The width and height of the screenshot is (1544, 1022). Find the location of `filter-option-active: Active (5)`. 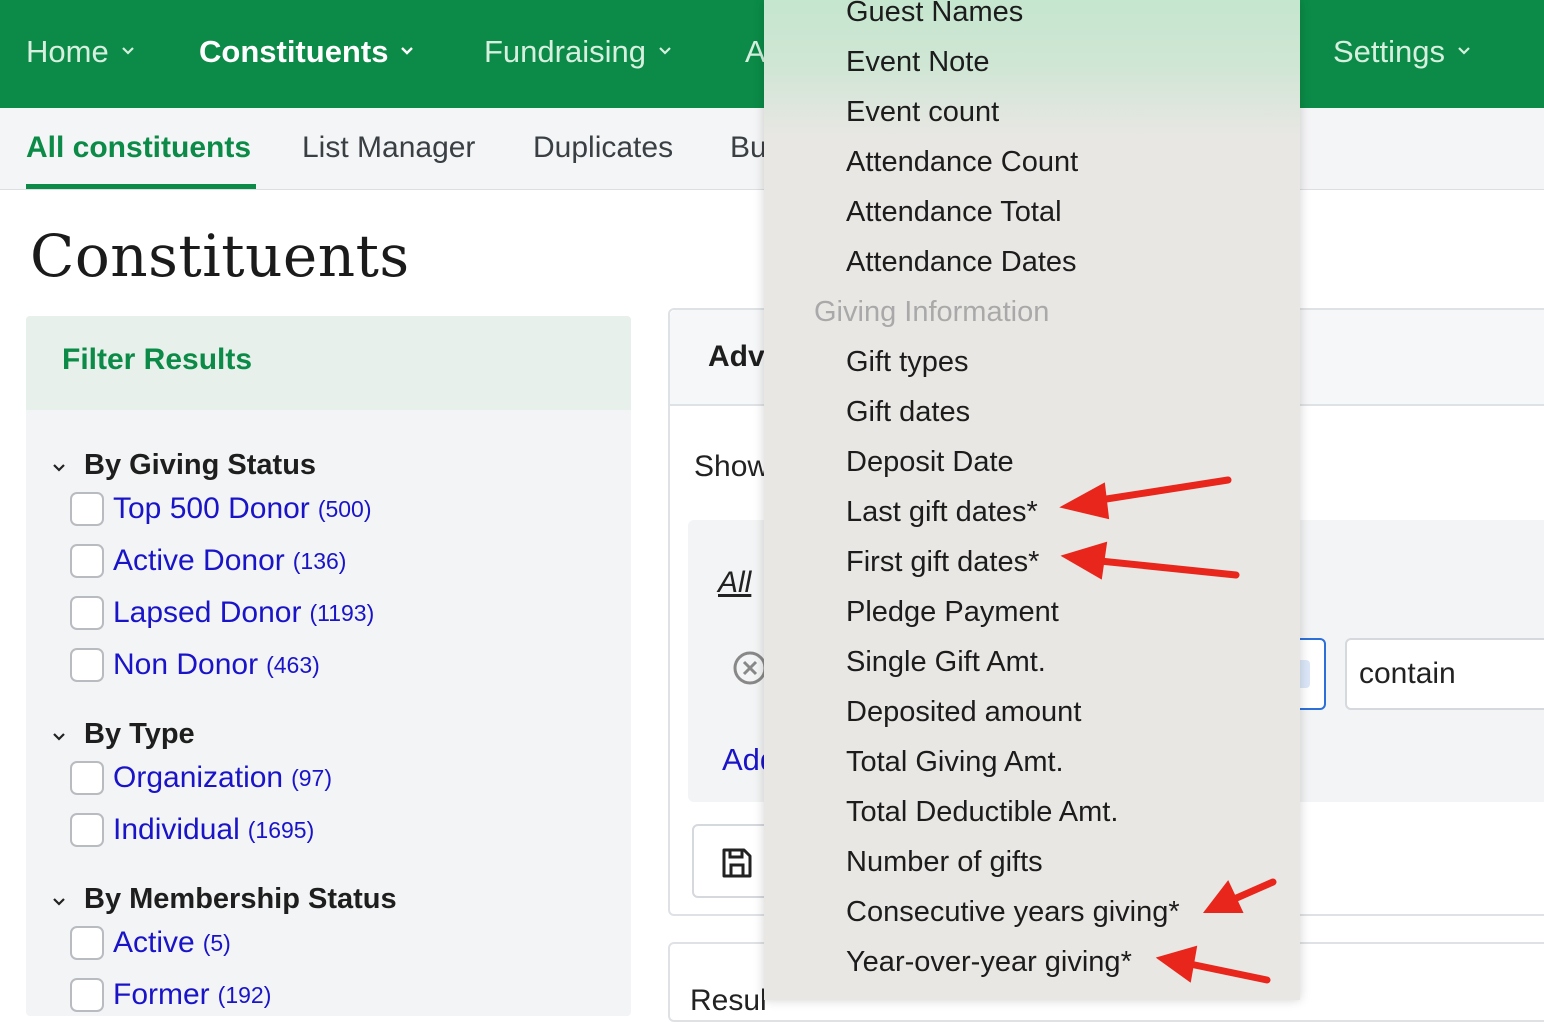

filter-option-active: Active (5) is located at coordinates (150, 946).